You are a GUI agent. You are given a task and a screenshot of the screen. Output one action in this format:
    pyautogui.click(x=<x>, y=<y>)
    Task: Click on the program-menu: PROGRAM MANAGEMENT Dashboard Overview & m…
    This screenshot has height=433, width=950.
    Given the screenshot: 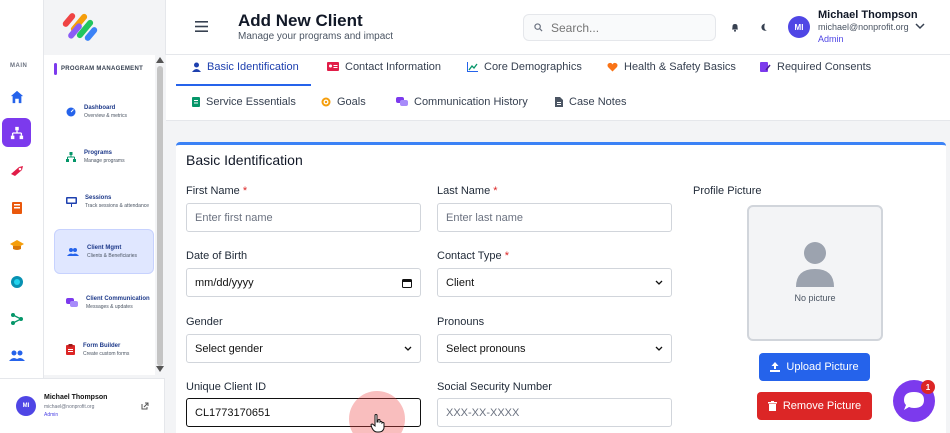 What is the action you would take?
    pyautogui.click(x=104, y=215)
    